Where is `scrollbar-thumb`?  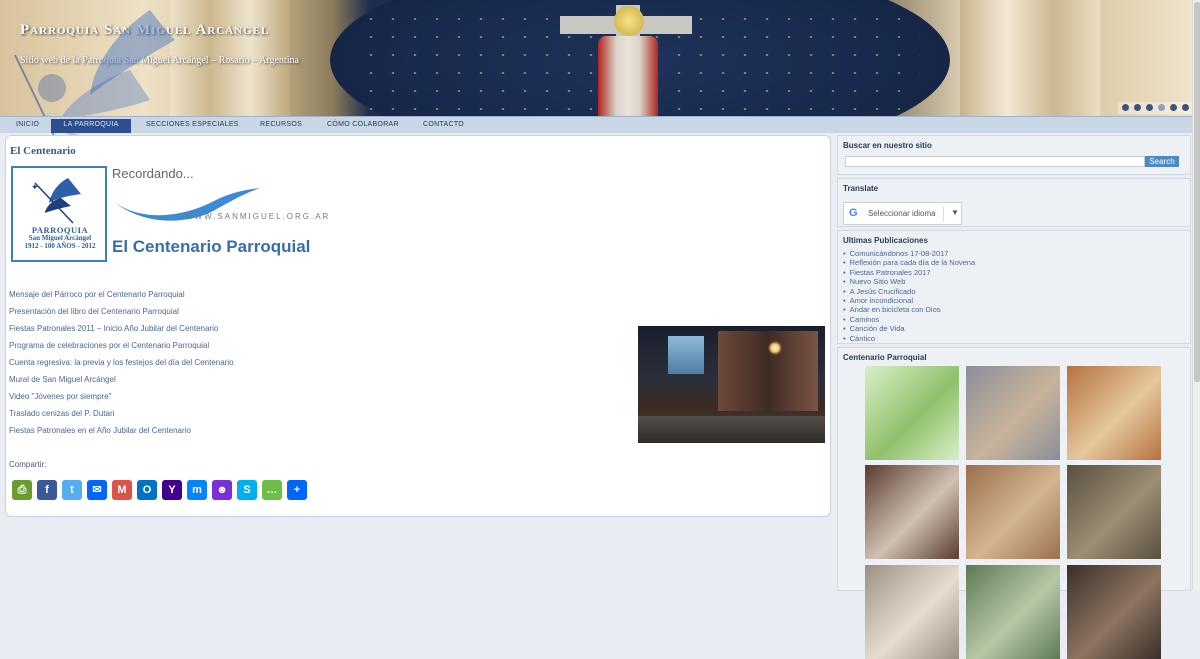
scrollbar-thumb is located at coordinates (1197, 192).